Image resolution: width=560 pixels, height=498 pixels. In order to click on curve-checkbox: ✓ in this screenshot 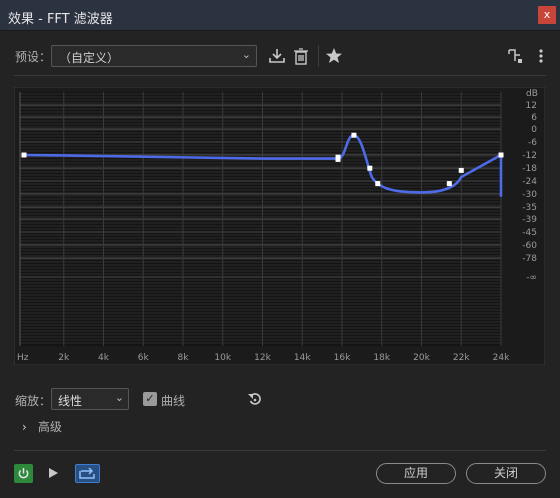, I will do `click(150, 399)`.